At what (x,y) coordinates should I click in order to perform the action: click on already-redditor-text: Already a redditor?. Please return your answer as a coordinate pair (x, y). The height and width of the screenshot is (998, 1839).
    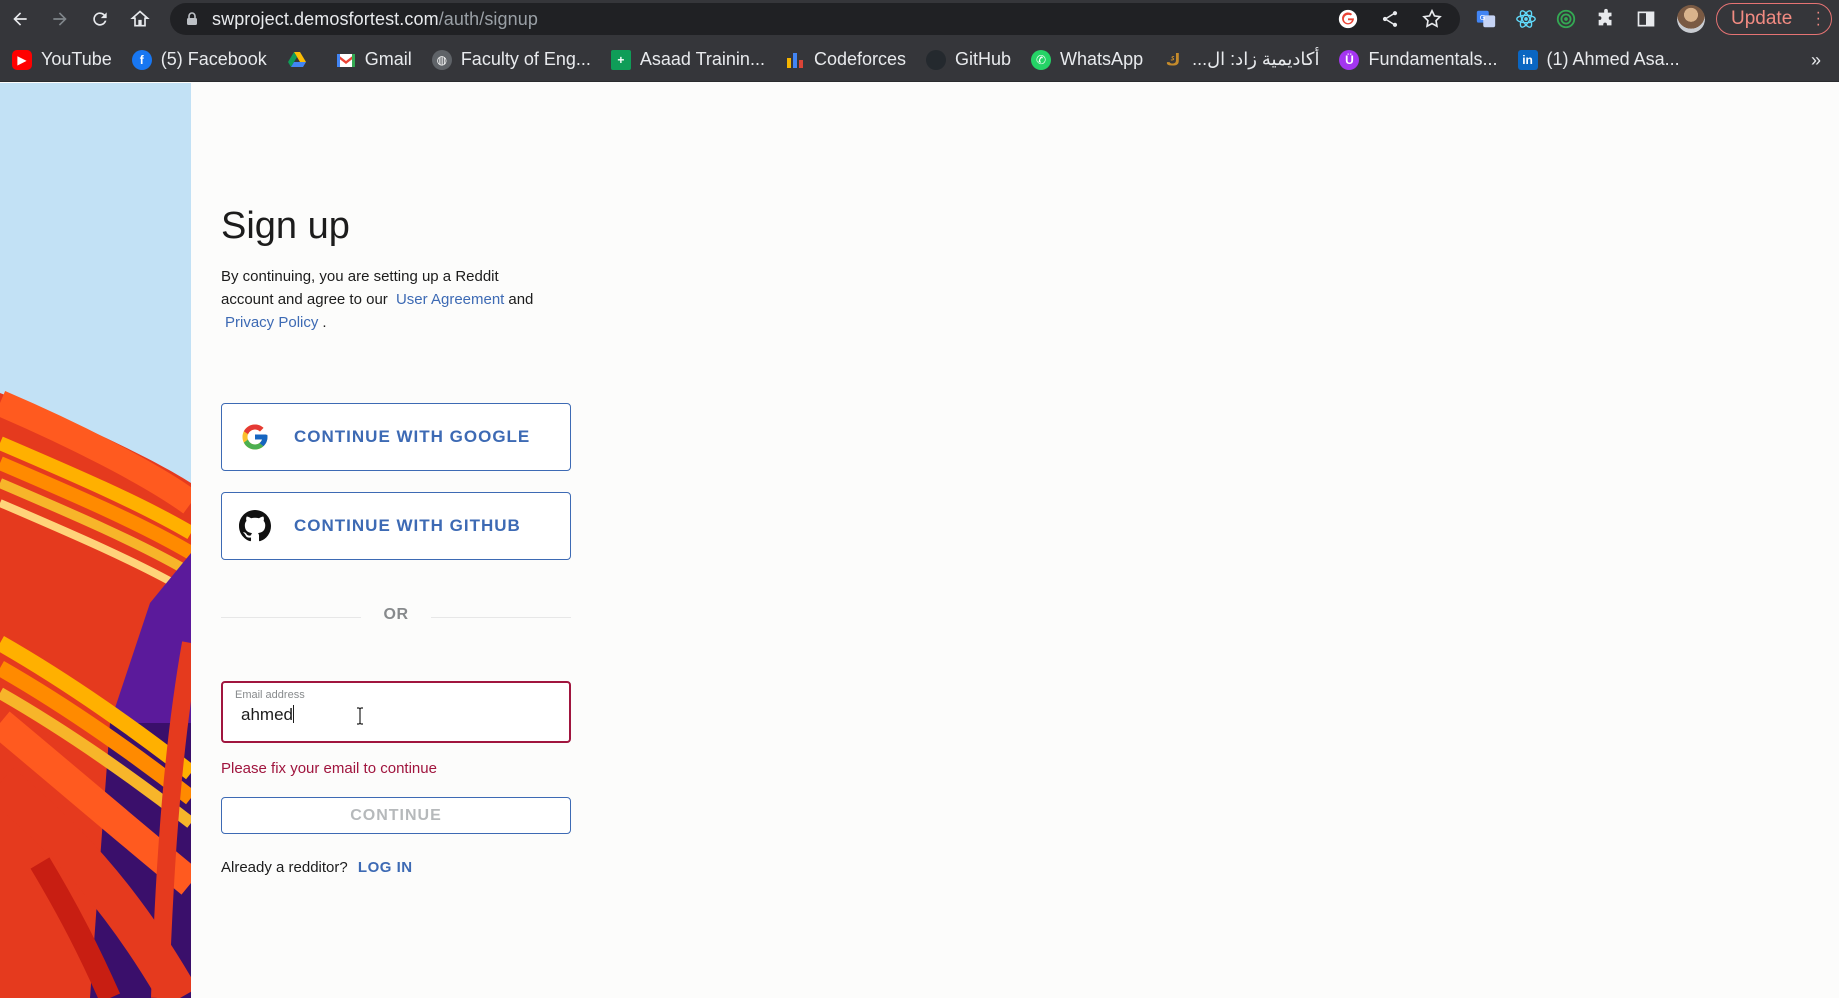
    Looking at the image, I should click on (284, 867).